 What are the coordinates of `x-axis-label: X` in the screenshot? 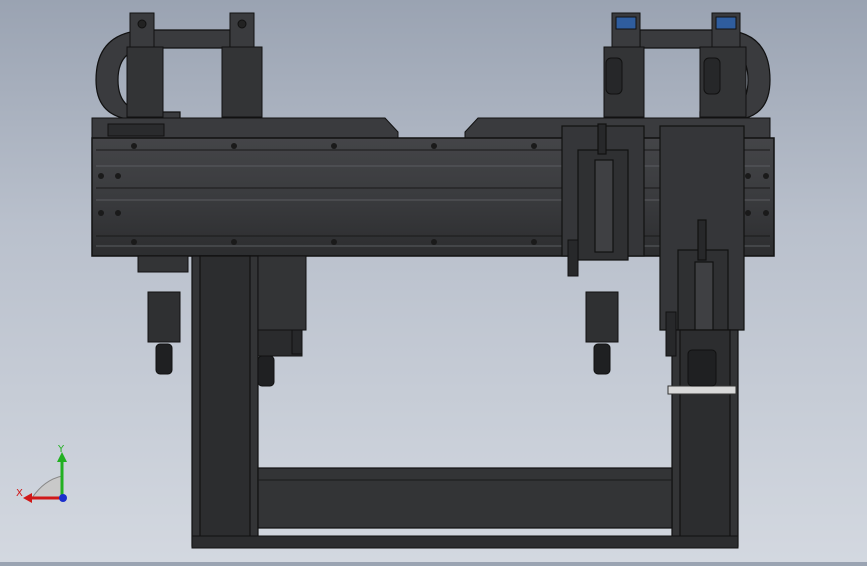 It's located at (19, 493).